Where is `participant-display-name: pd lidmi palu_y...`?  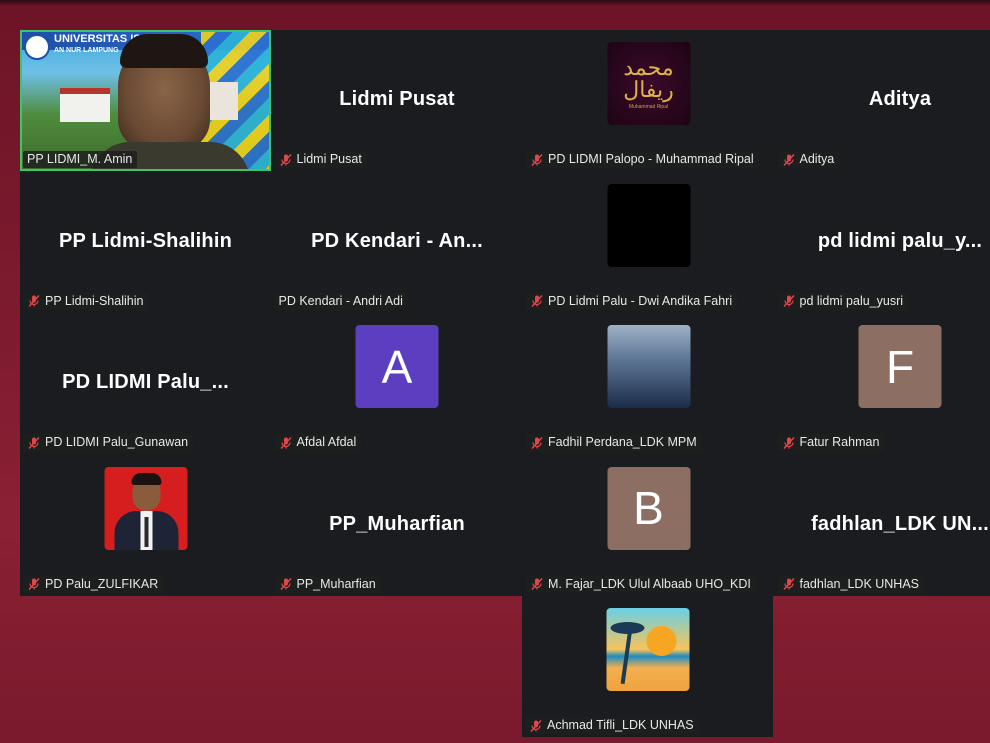
participant-display-name: pd lidmi palu_y... is located at coordinates (900, 240).